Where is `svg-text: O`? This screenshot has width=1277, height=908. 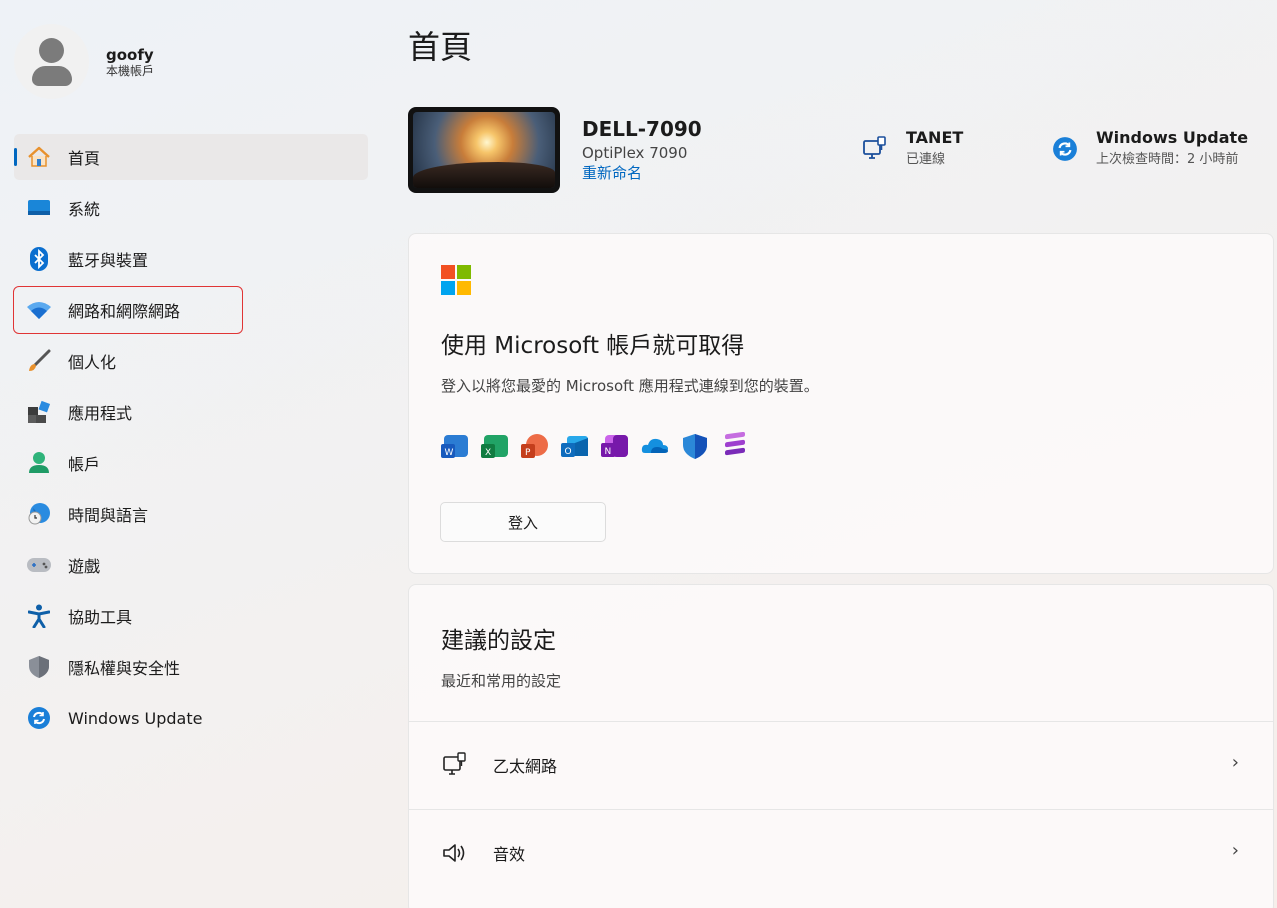 svg-text: O is located at coordinates (568, 452).